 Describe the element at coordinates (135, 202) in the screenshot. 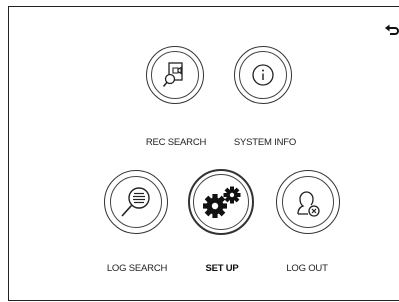

I see `log-search-icon` at that location.